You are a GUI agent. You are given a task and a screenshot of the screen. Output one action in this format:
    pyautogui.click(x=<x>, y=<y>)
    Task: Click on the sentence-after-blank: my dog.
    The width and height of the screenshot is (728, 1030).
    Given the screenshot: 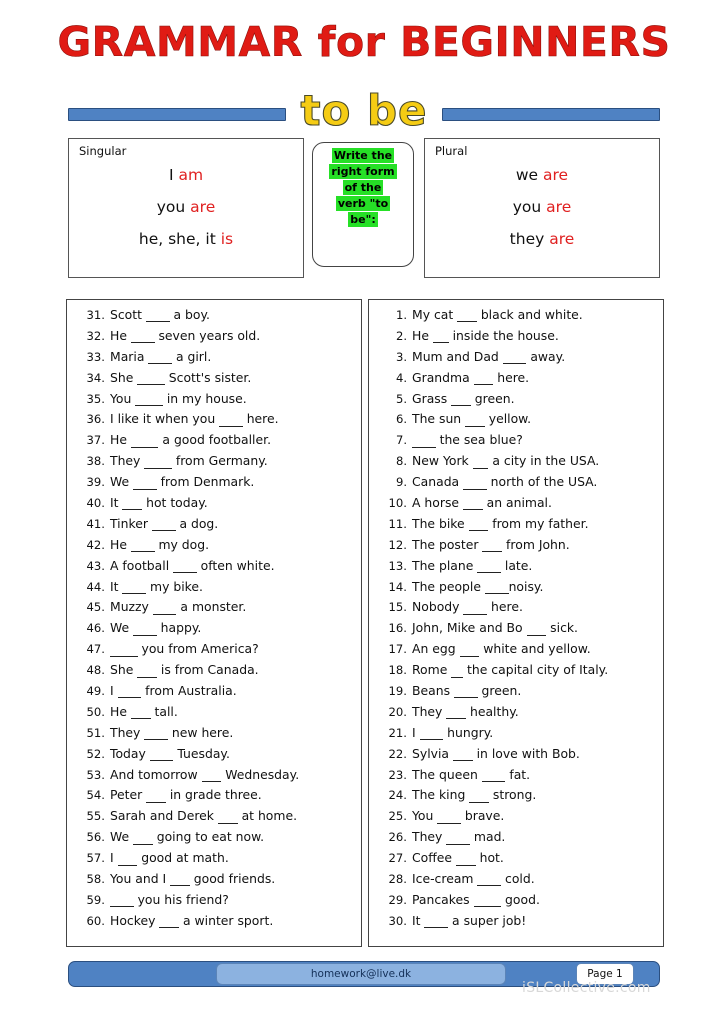 What is the action you would take?
    pyautogui.click(x=182, y=544)
    